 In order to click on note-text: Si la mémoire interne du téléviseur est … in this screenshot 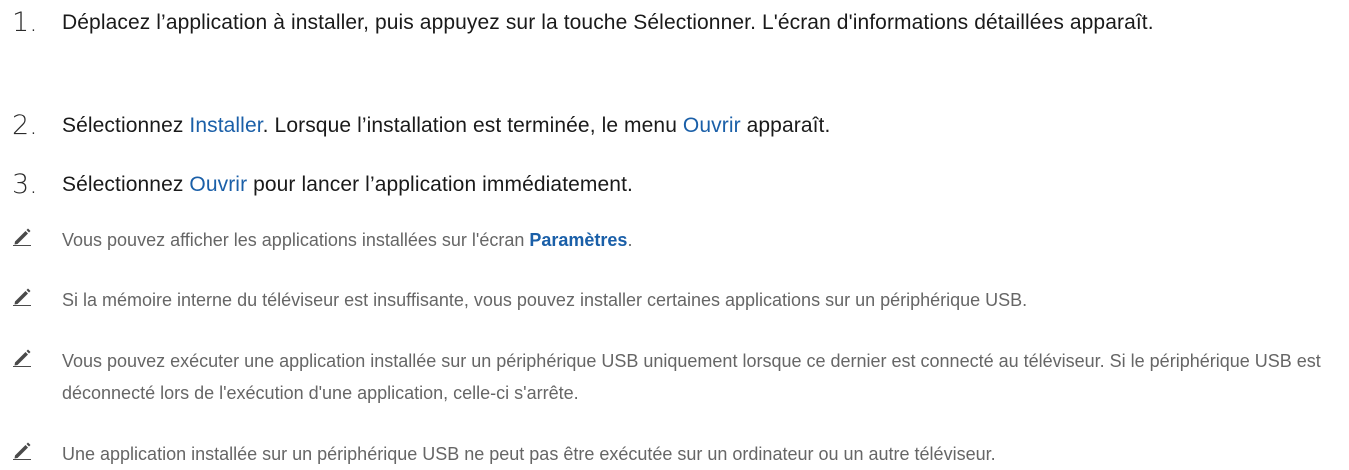, I will do `click(545, 300)`.